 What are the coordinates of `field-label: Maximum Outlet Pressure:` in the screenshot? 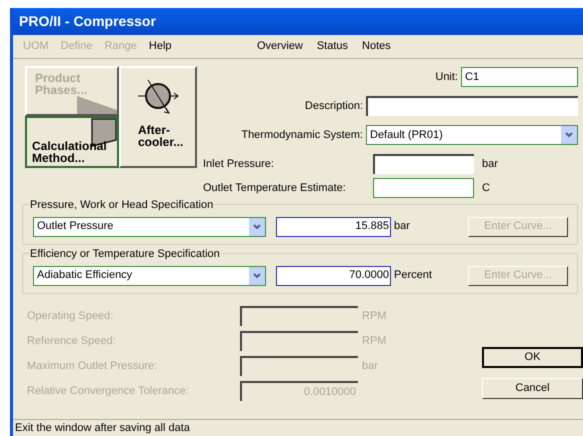 It's located at (92, 366).